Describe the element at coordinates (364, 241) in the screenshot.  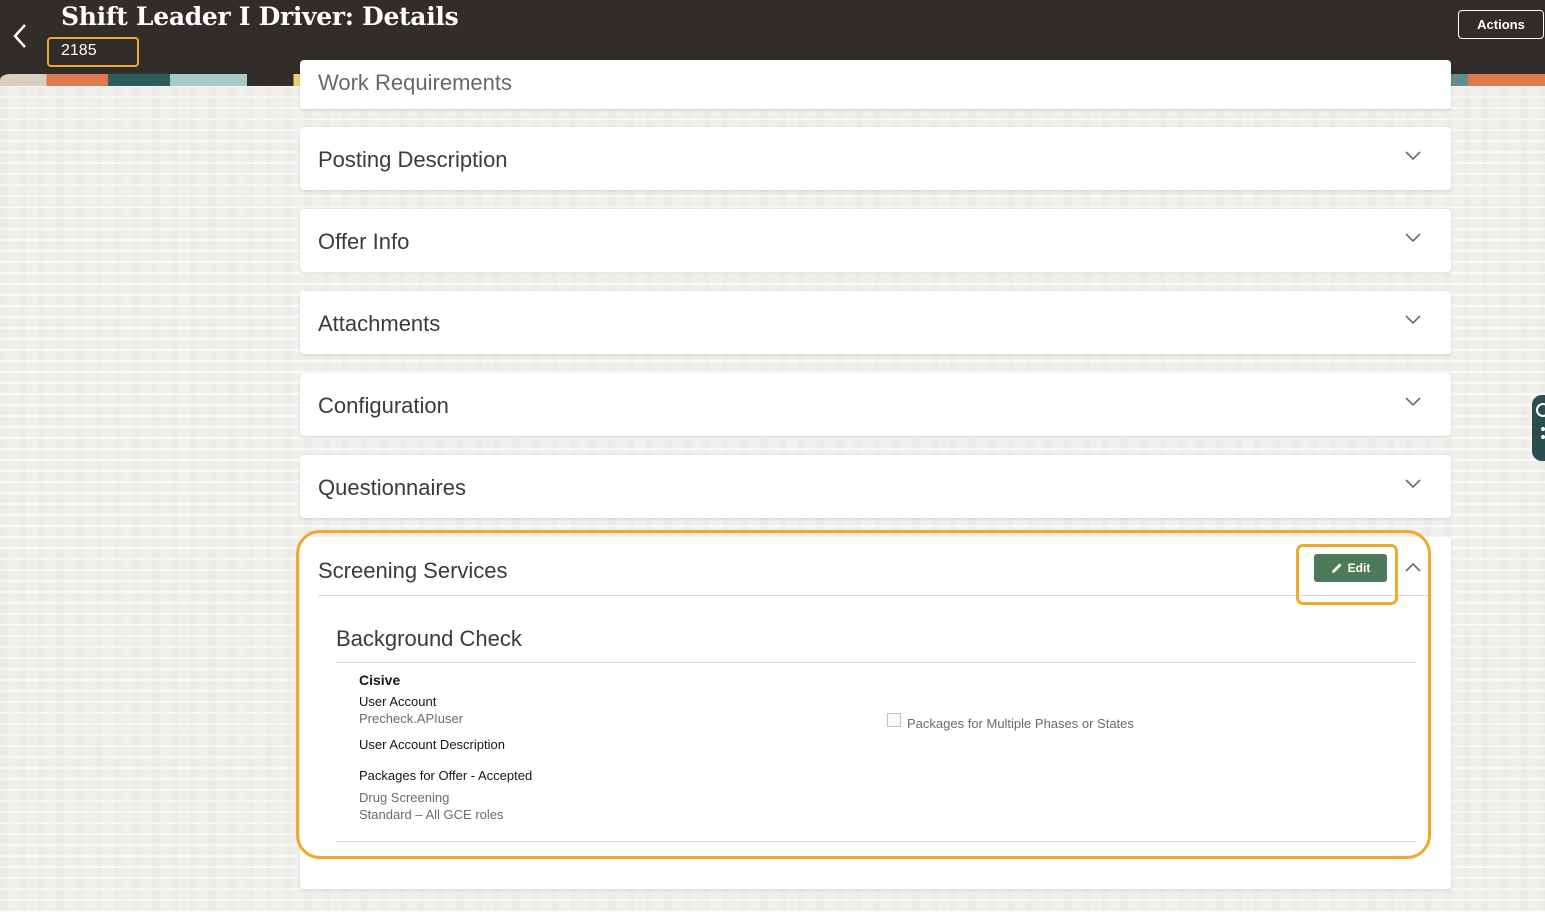
I see `offer-info-title: Offer Info` at that location.